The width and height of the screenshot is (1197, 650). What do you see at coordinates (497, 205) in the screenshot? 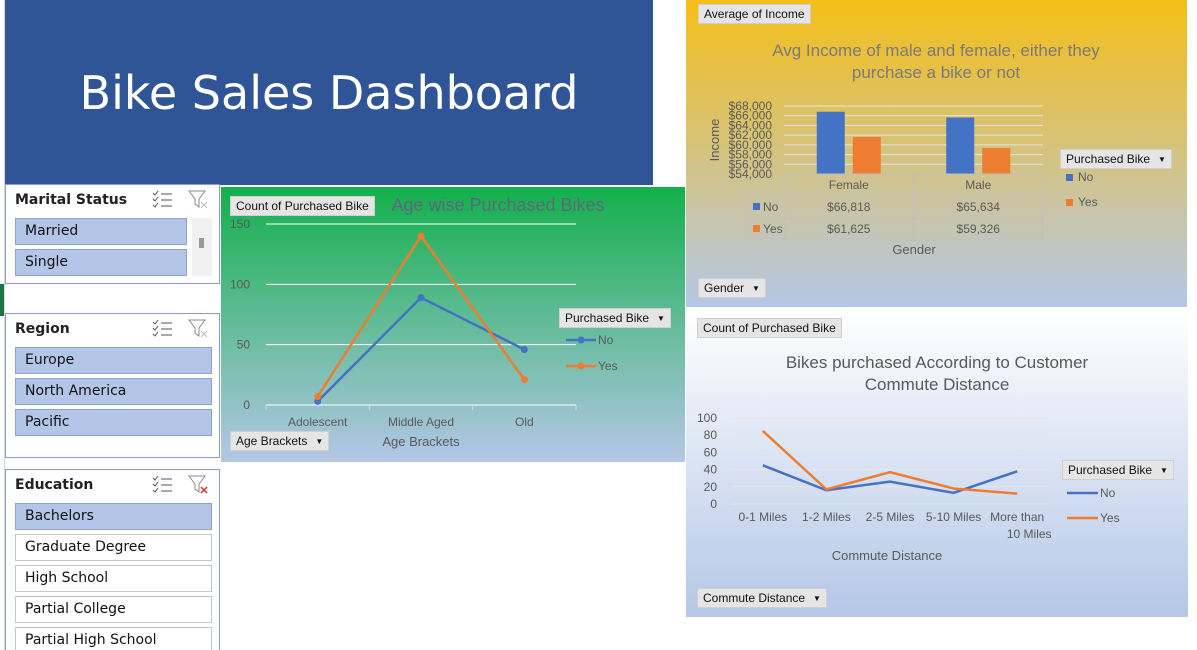
I see `chart-title: Age wise Purchased Bikes` at bounding box center [497, 205].